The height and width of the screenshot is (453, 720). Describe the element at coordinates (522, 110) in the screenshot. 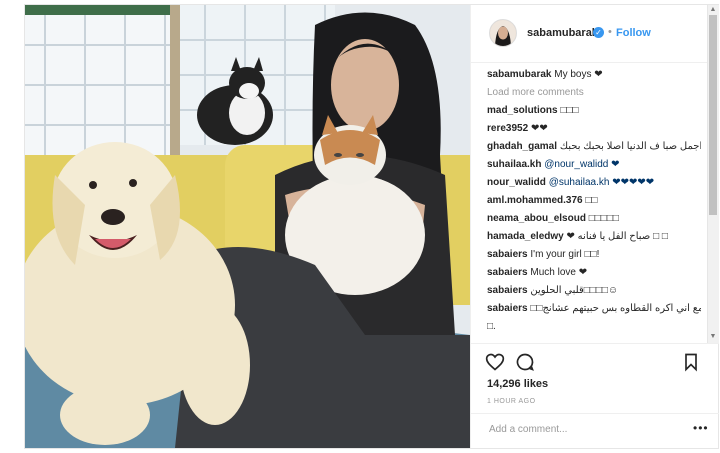

I see `comment-username: mad_solutions` at that location.